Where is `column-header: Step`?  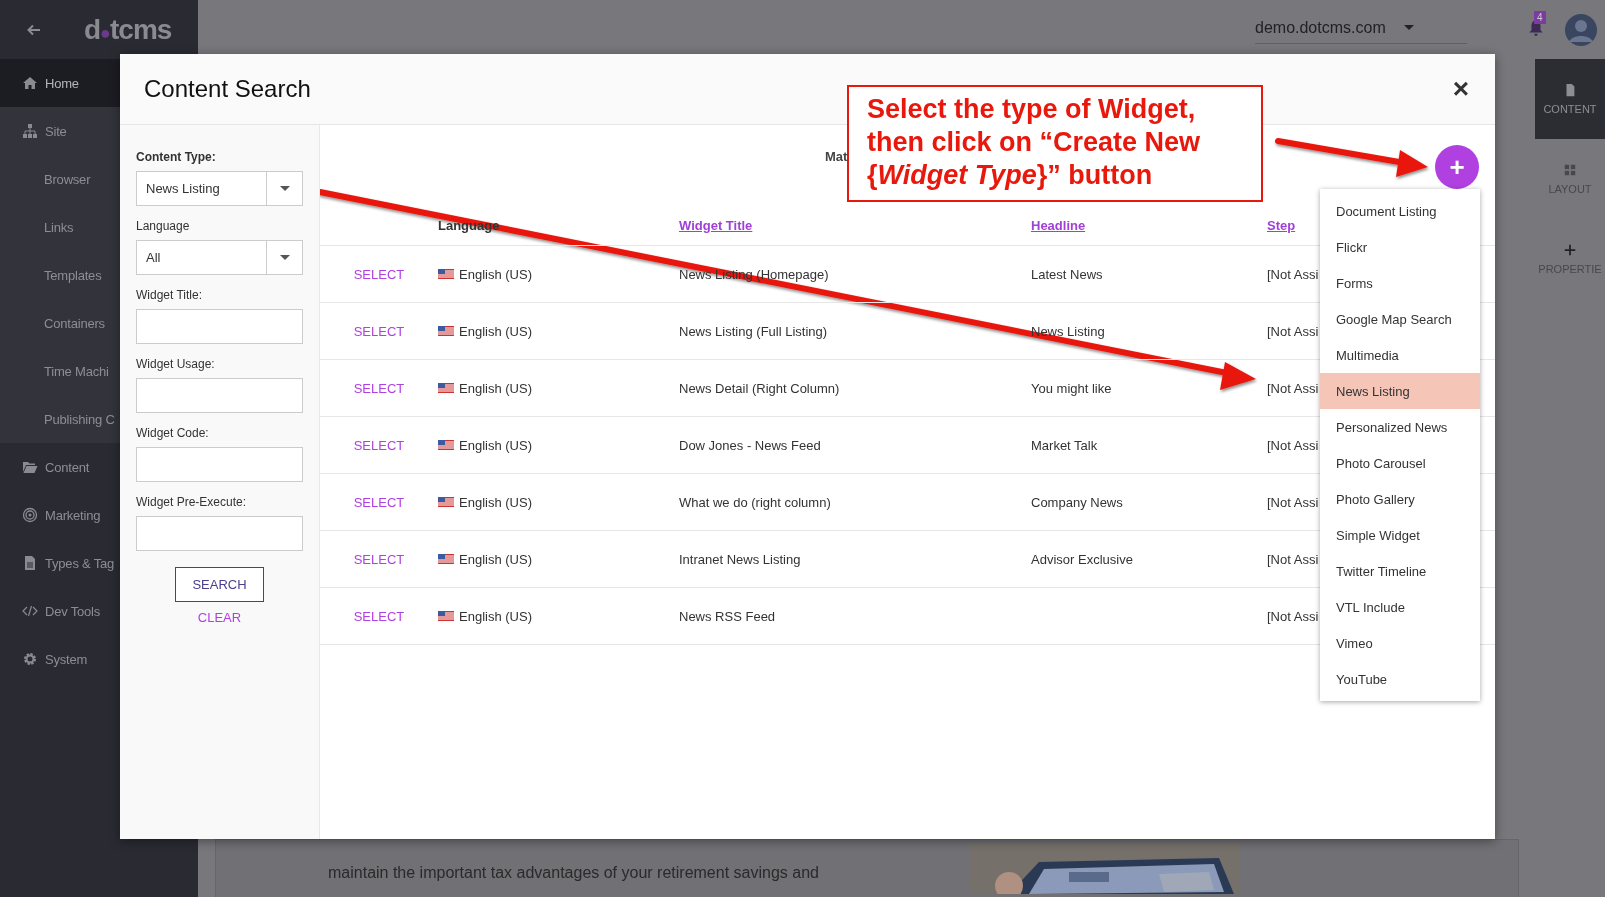
column-header: Step is located at coordinates (1281, 225).